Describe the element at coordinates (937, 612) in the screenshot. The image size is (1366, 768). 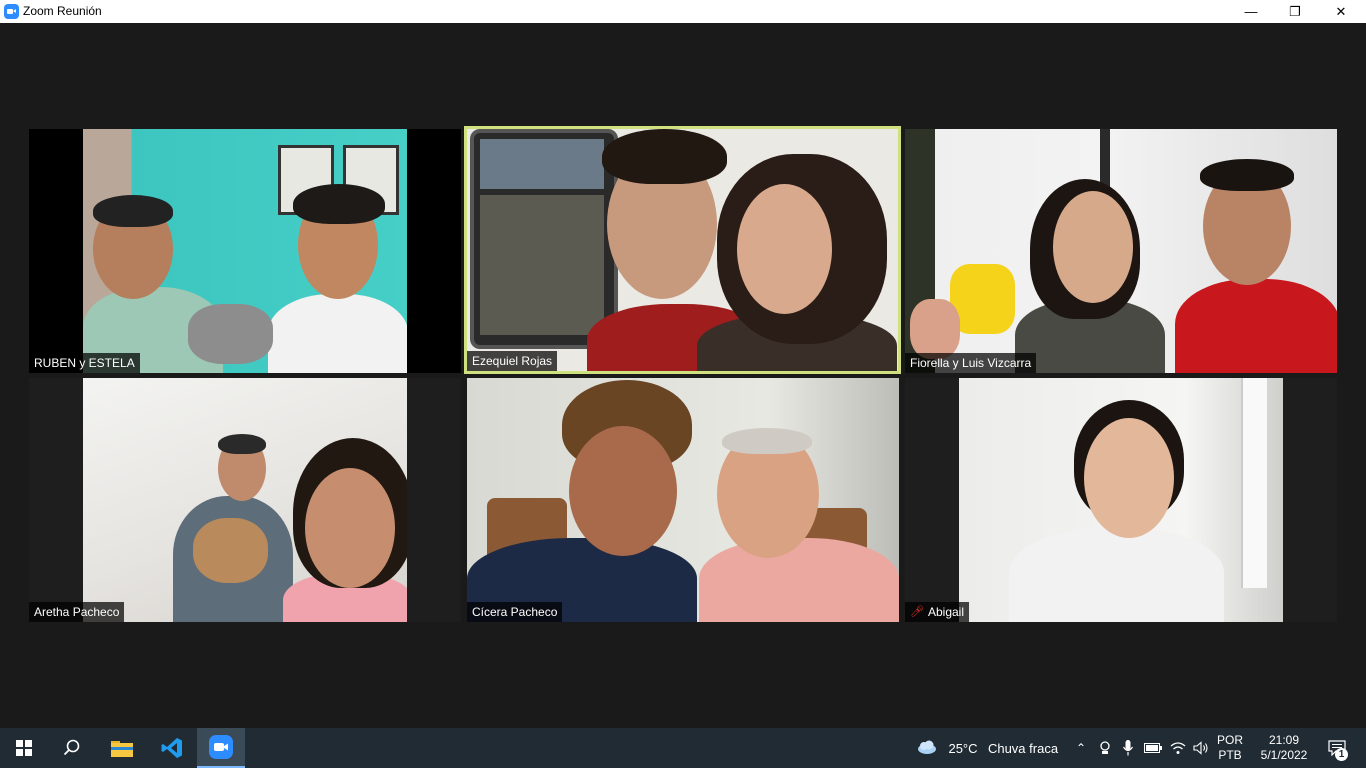
I see `participant-name: 🎤︎ Abigail` at that location.